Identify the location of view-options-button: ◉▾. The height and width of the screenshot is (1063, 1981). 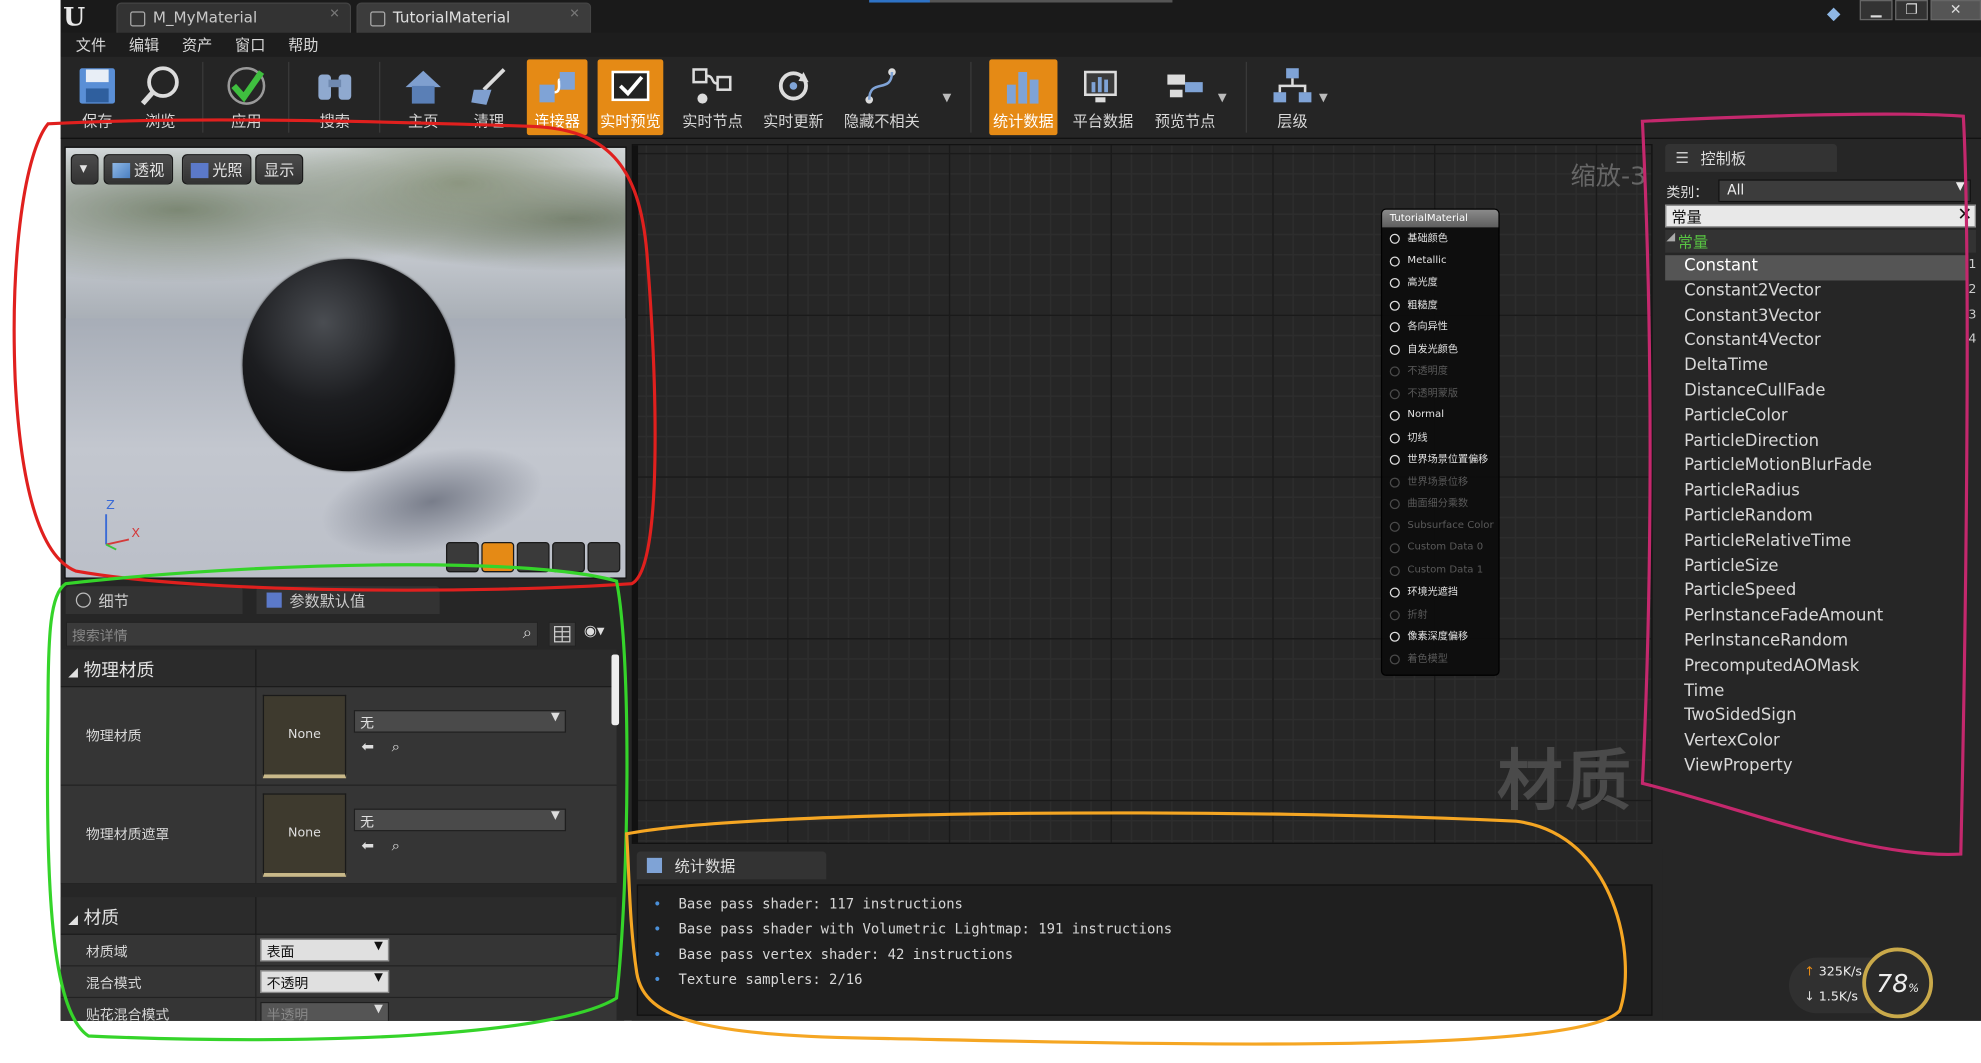
(601, 634).